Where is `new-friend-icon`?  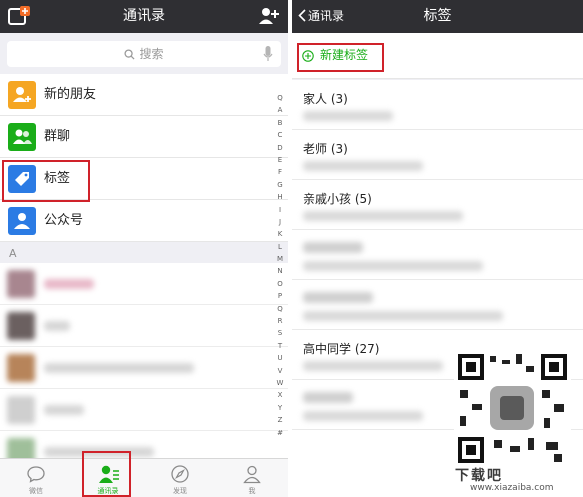
new-friend-icon is located at coordinates (22, 95).